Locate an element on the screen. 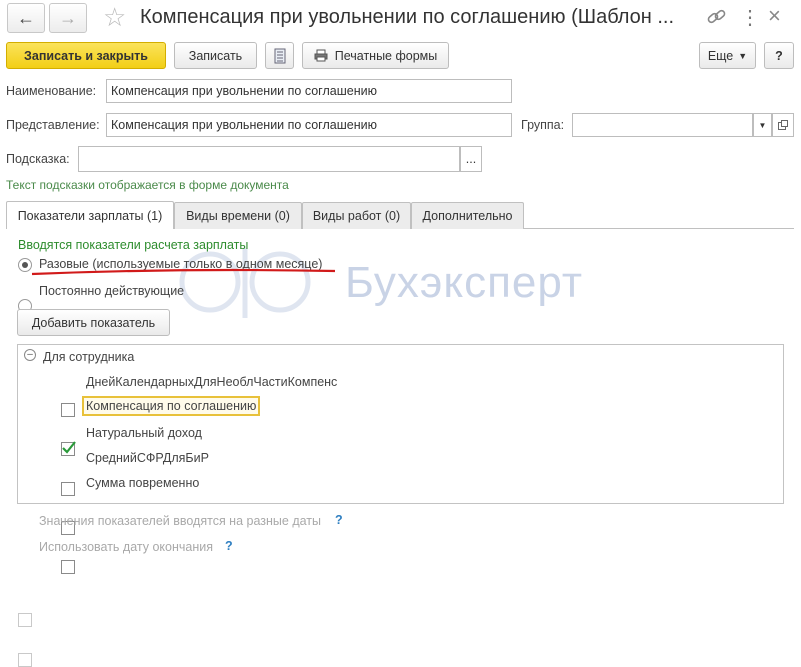 The image size is (801, 667). report-button is located at coordinates (279, 55).